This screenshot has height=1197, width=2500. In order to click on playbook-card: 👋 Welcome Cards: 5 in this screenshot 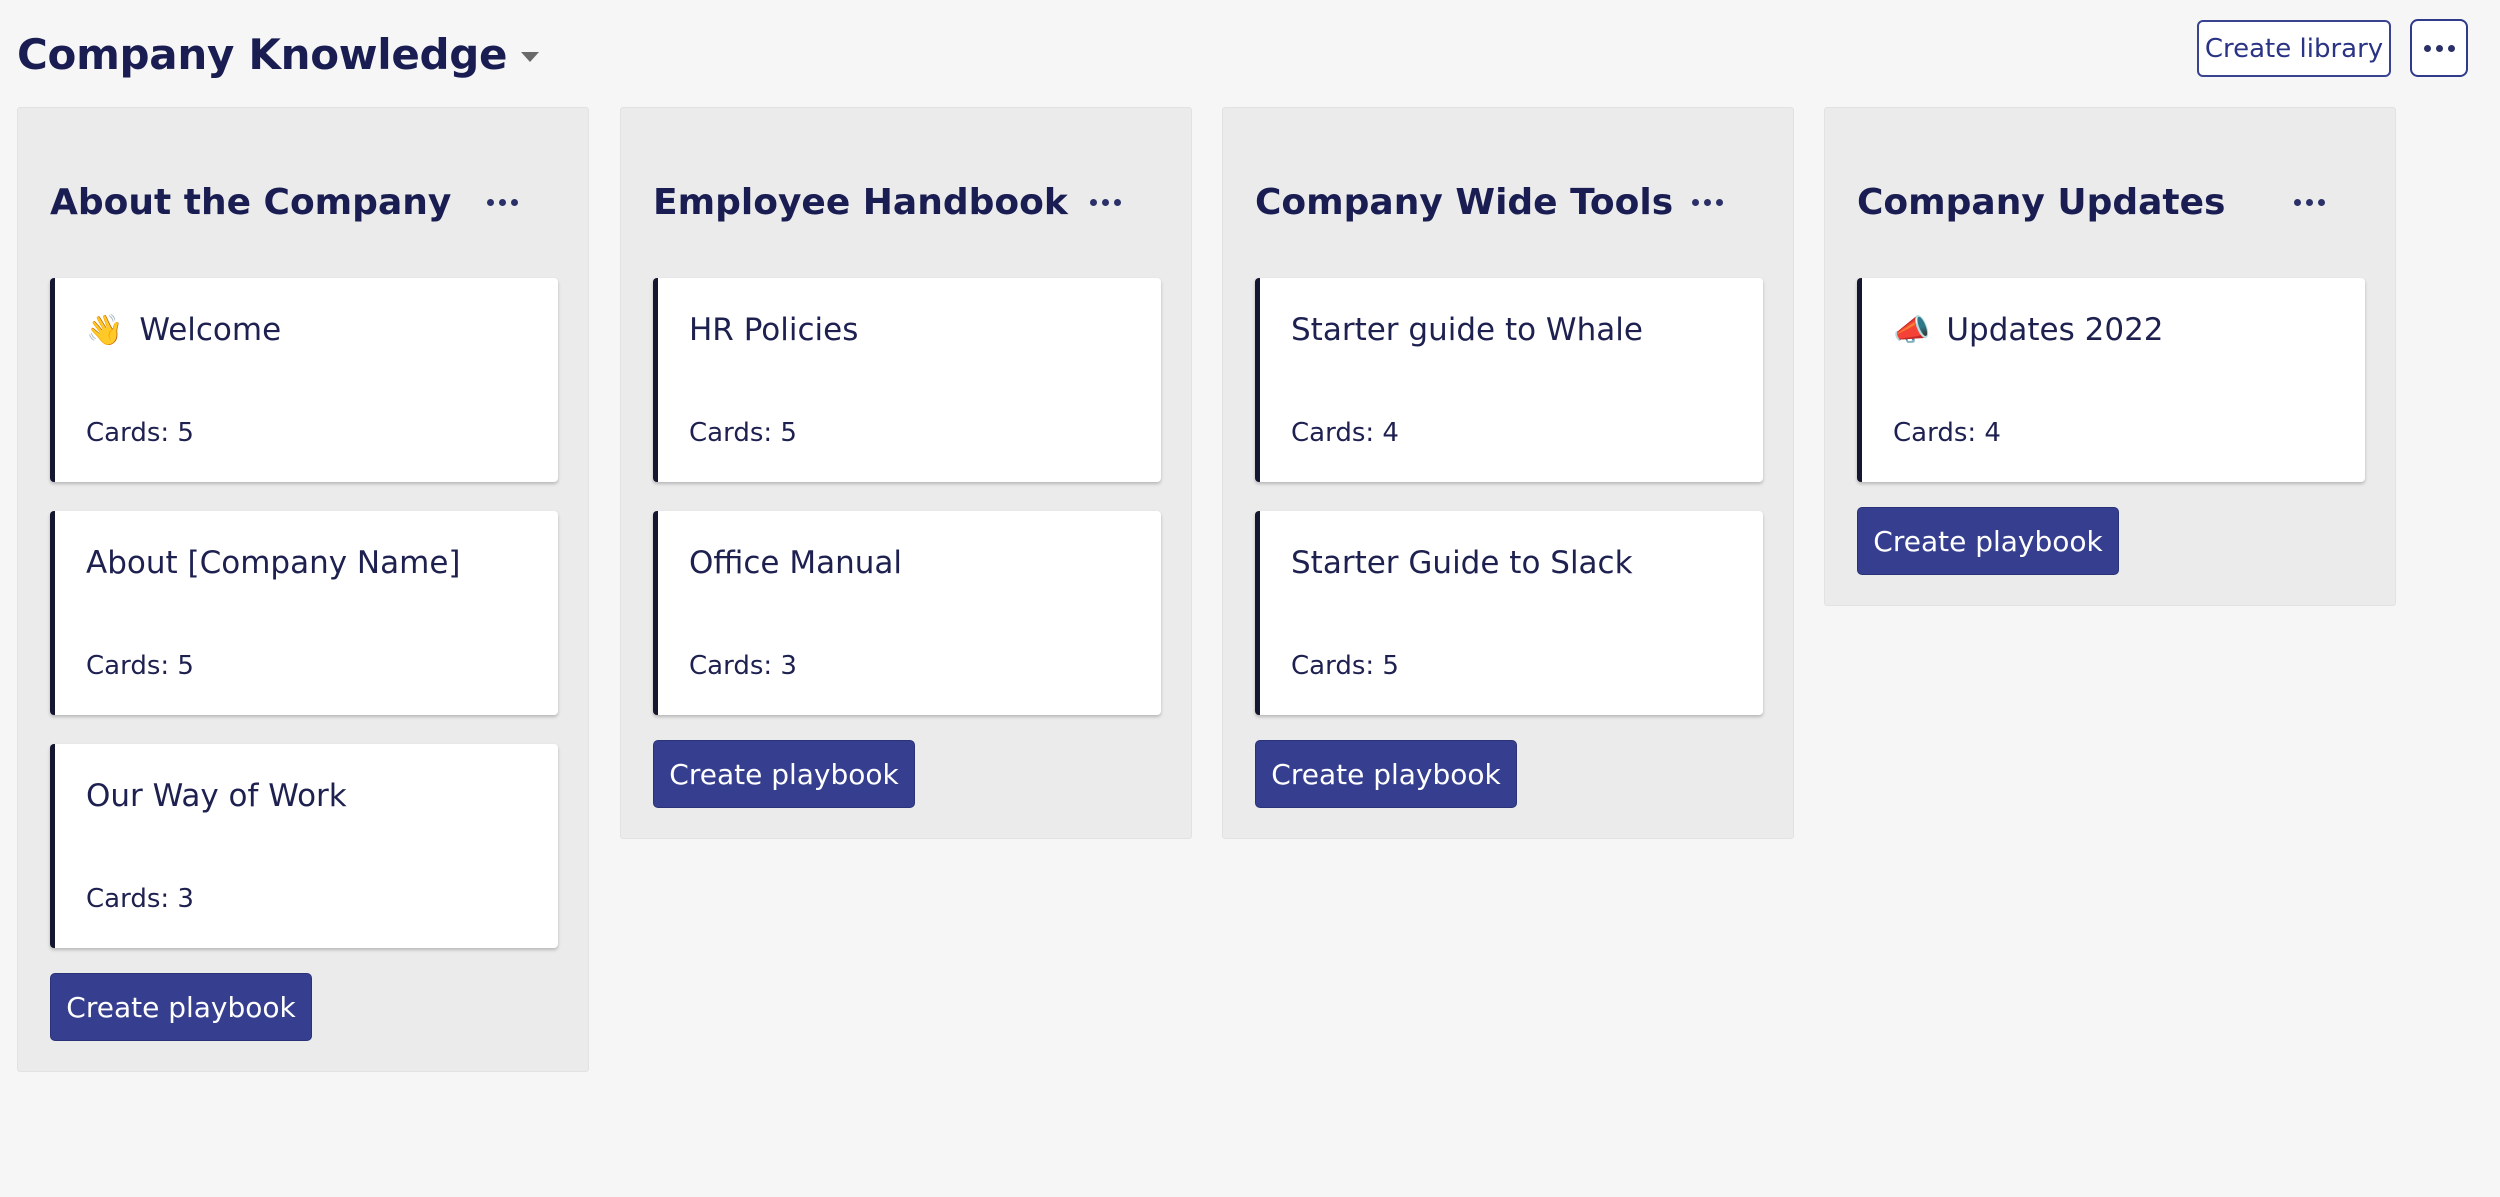, I will do `click(304, 380)`.